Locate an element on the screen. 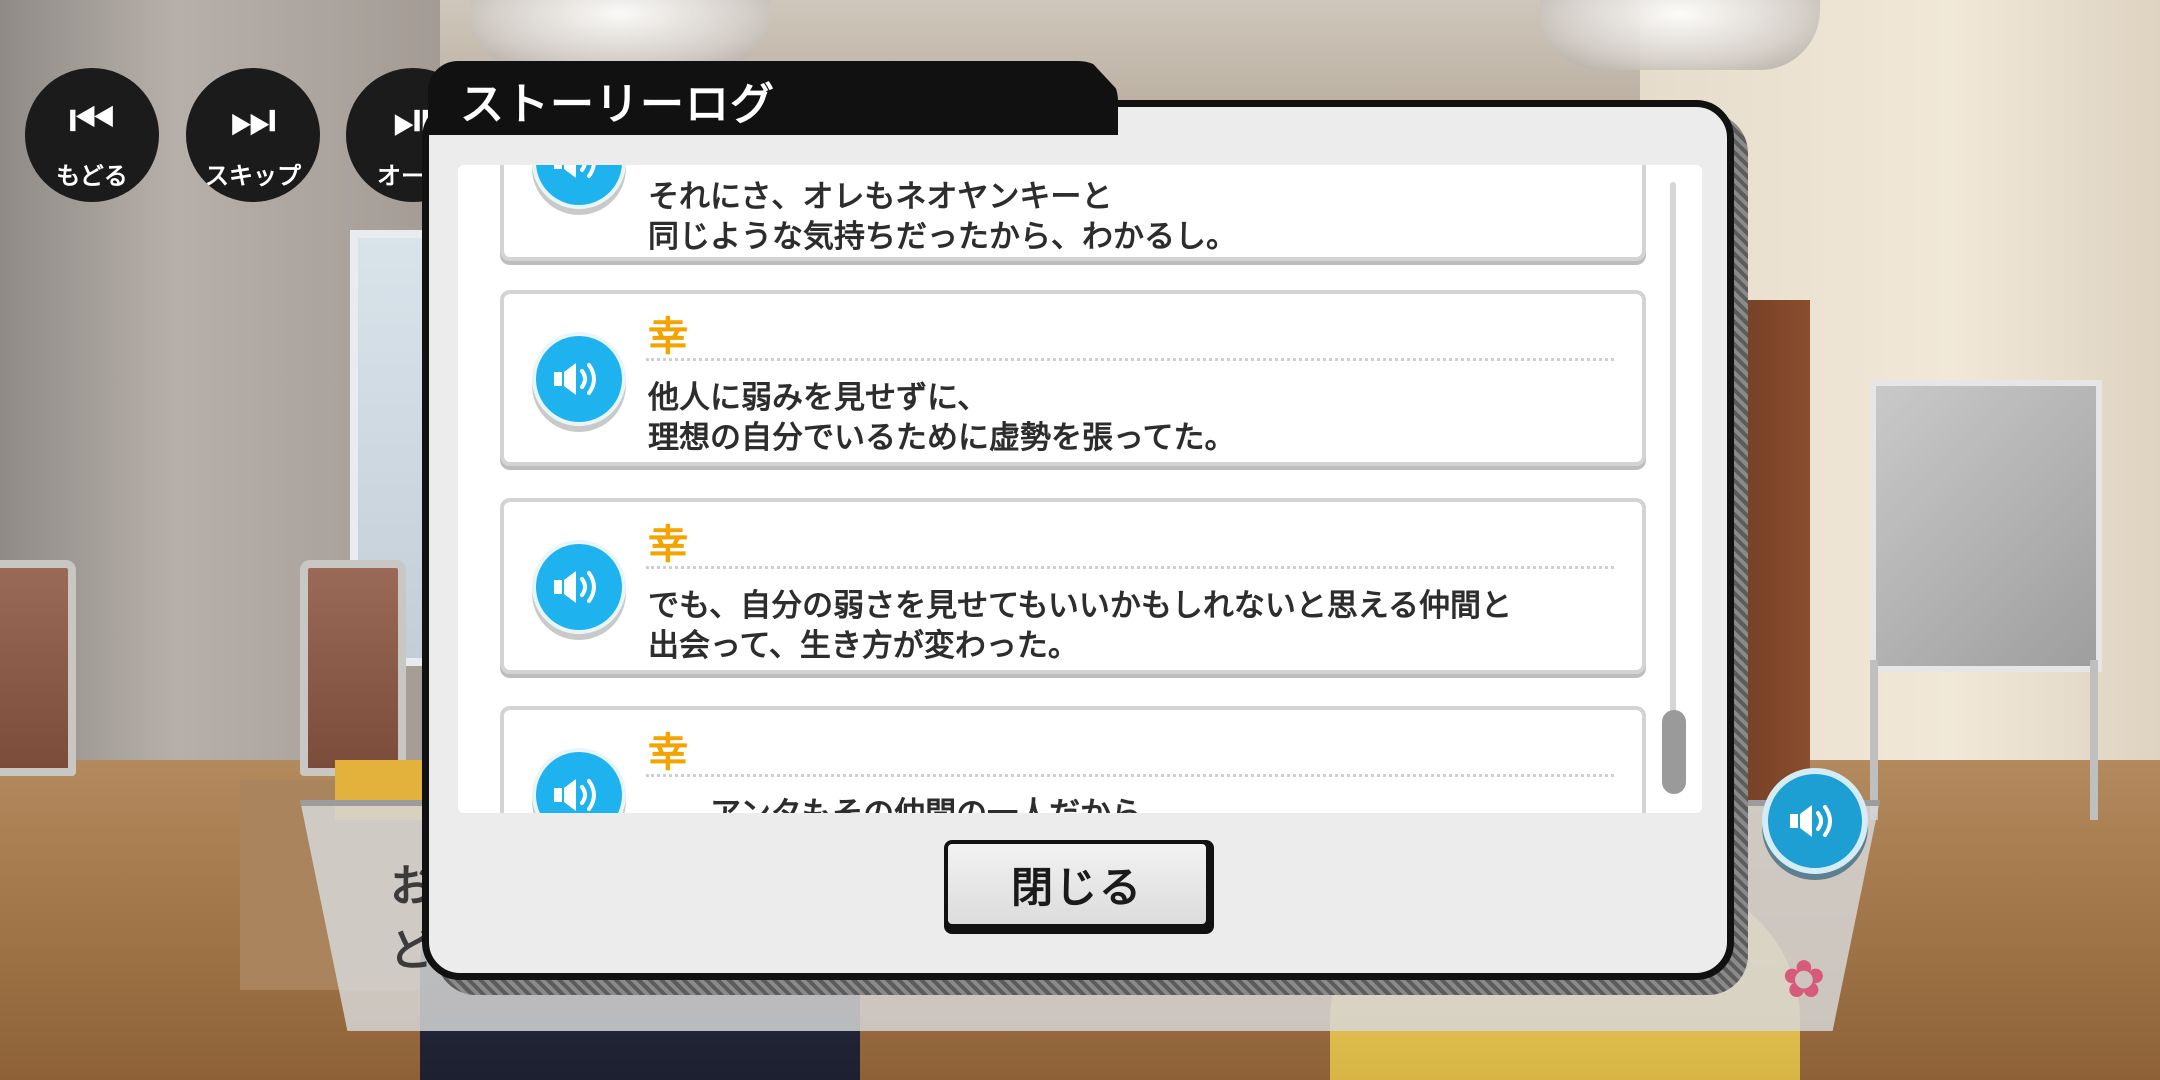 The width and height of the screenshot is (2160, 1080). skip-icon: ⏭ is located at coordinates (253, 120).